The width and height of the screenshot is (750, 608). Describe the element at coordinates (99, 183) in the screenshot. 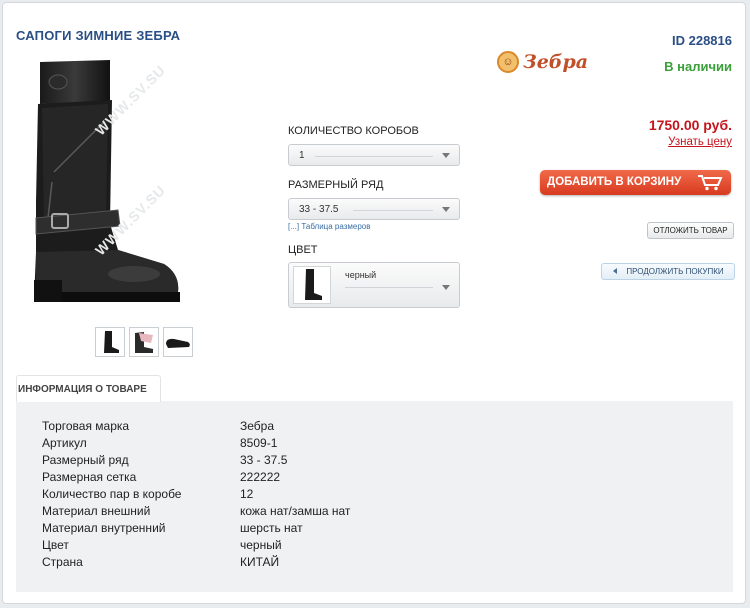

I see `product-main-image: WWW.SV.SU WWW.SV.SU` at that location.